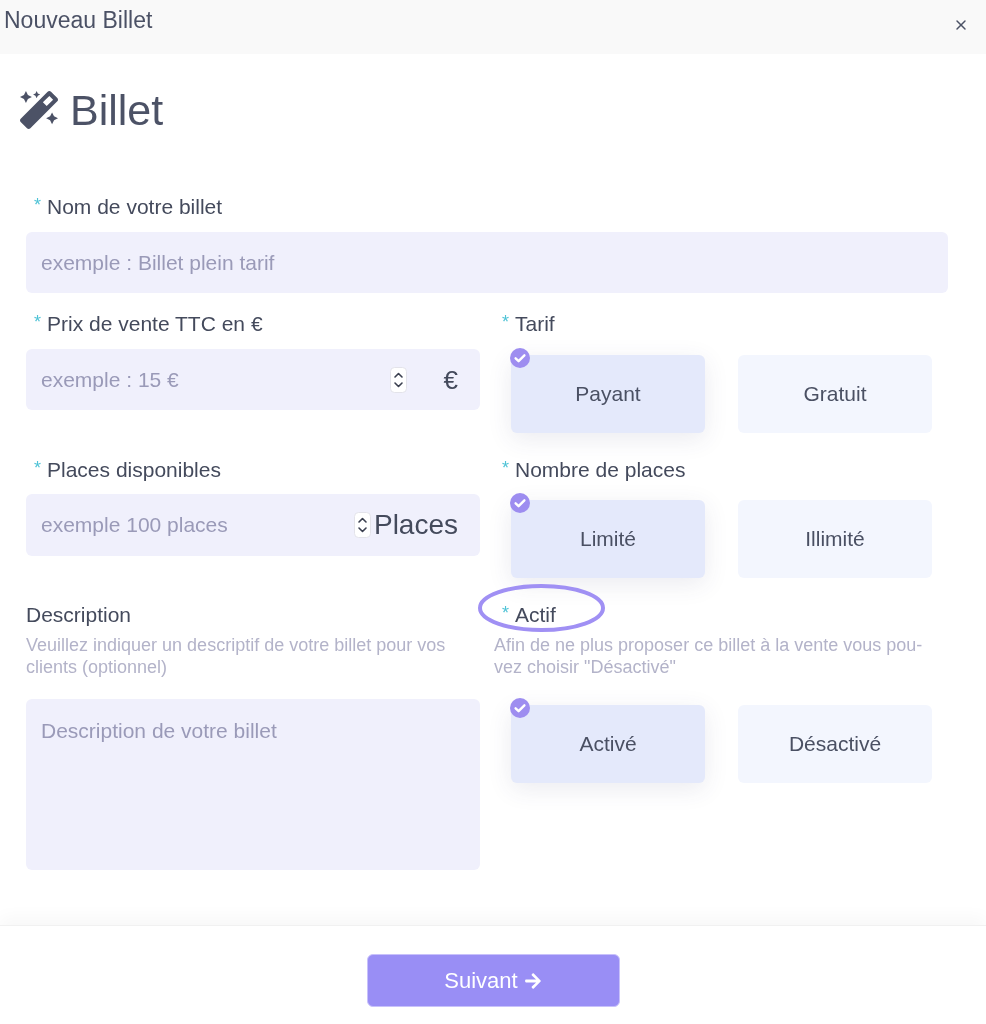 Image resolution: width=986 pixels, height=1024 pixels. Describe the element at coordinates (535, 615) in the screenshot. I see `field-label: Actif` at that location.